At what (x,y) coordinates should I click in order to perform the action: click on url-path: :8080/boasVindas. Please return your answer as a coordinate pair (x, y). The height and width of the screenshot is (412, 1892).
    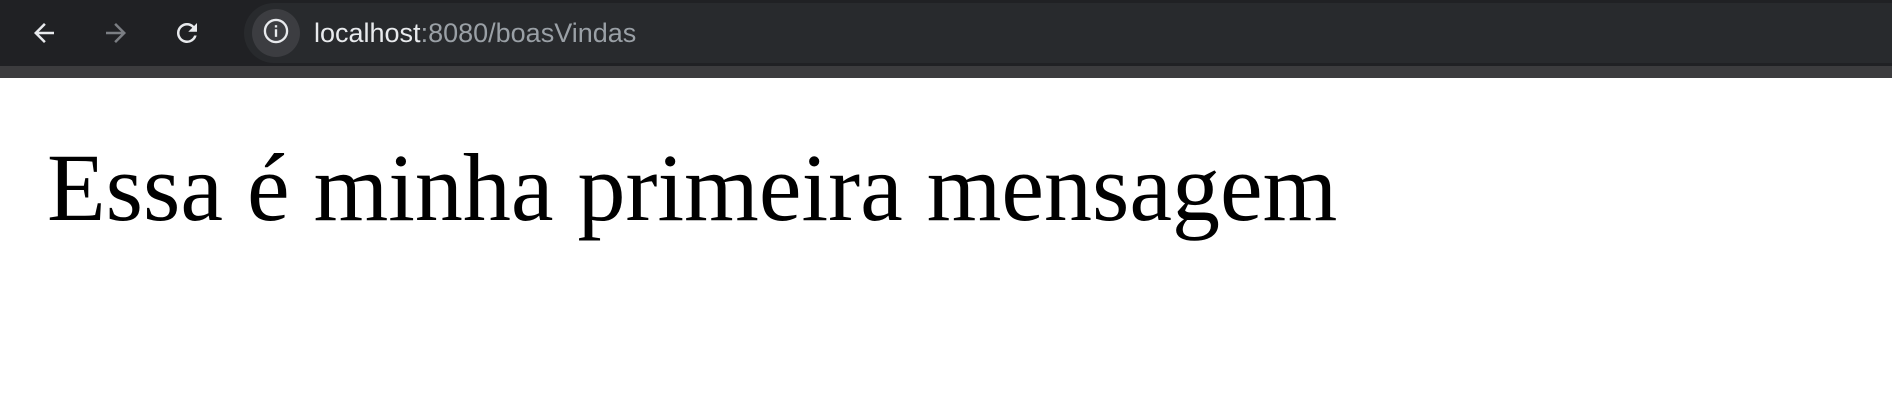
    Looking at the image, I should click on (528, 33).